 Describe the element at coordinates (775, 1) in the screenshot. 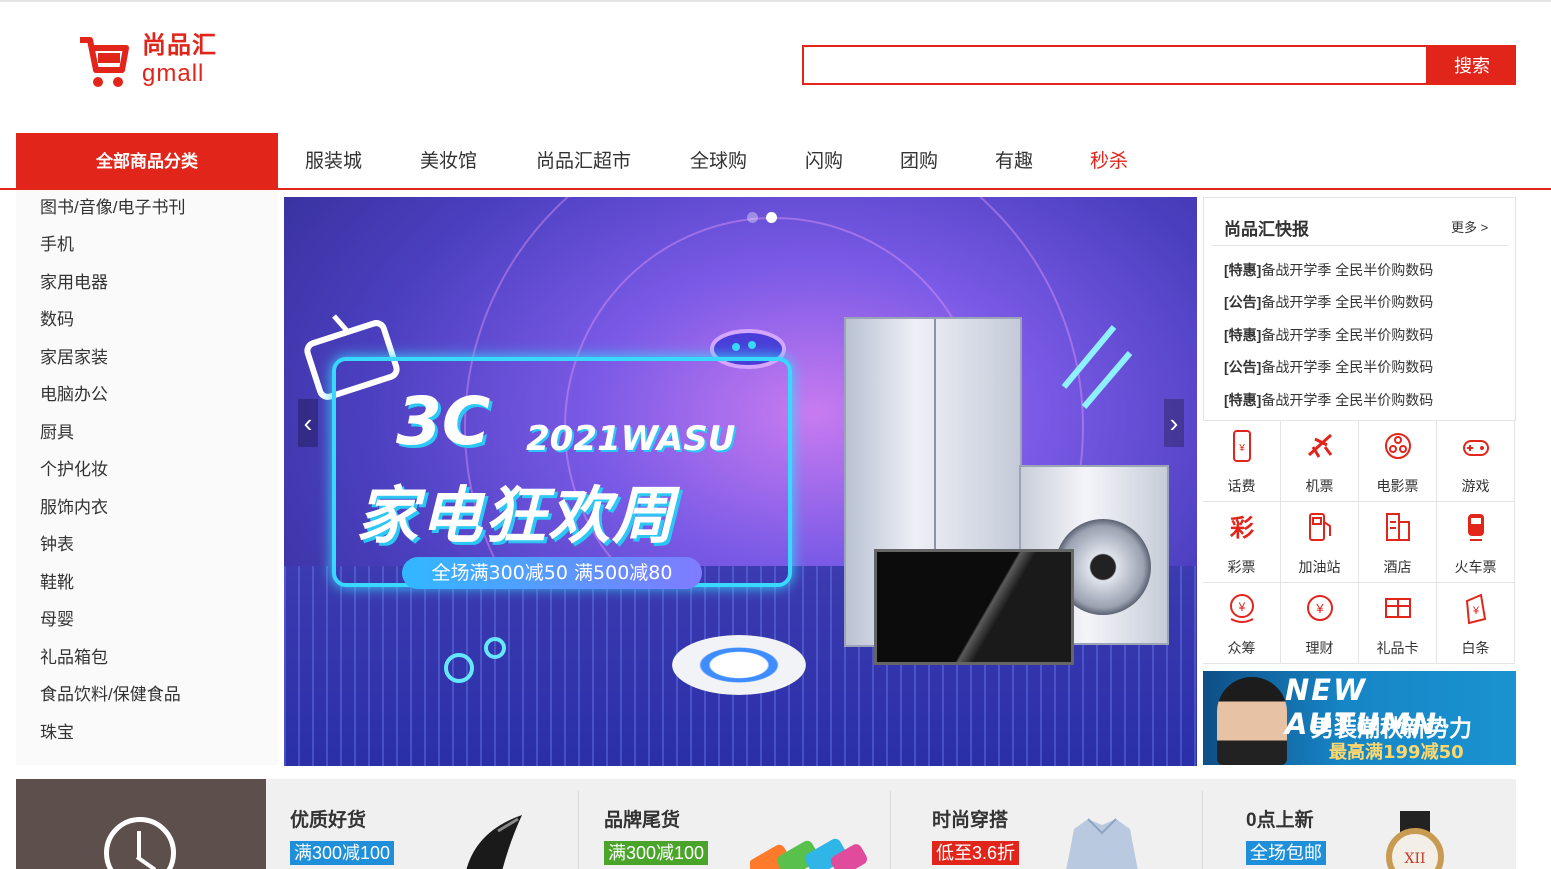

I see `top-divider` at that location.